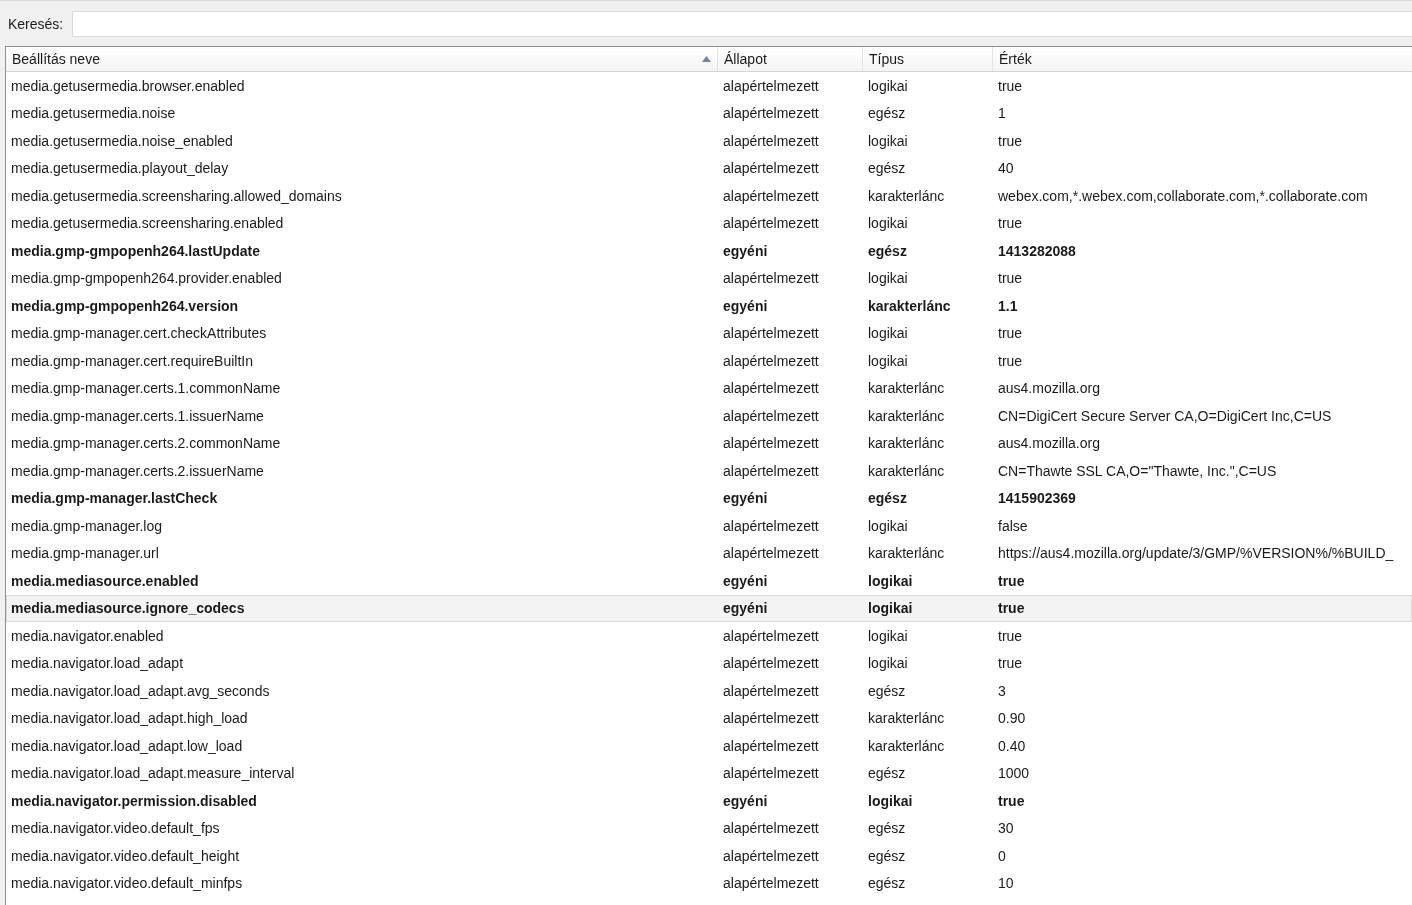 This screenshot has height=905, width=1412. I want to click on table-cell-text: 1000, so click(1014, 773).